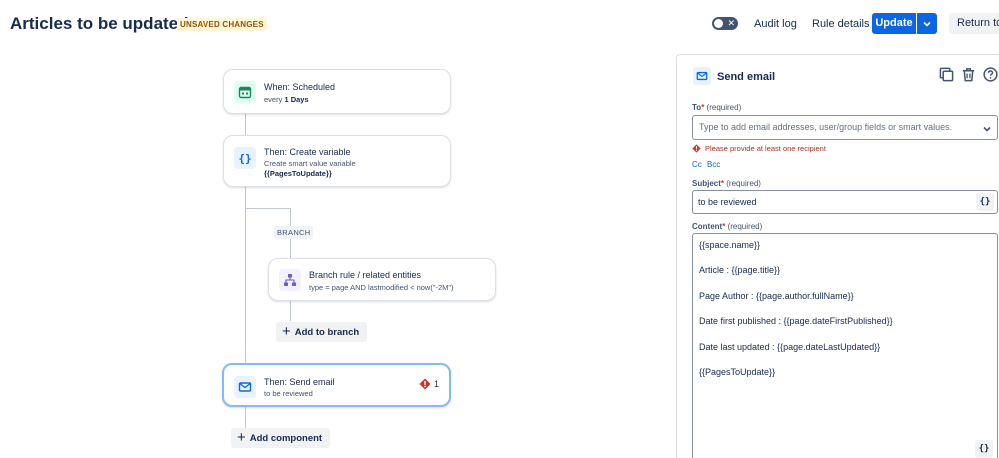  I want to click on branch-label: BRANCH, so click(294, 232).